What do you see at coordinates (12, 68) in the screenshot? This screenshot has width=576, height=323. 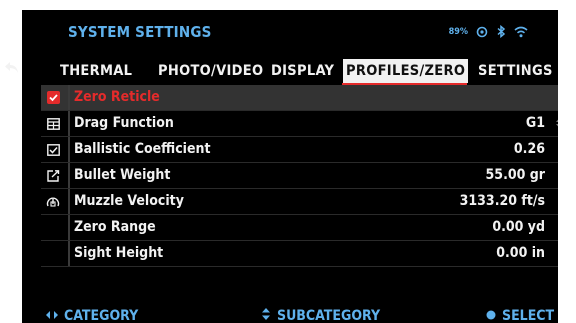 I see `back-arrow-icon` at bounding box center [12, 68].